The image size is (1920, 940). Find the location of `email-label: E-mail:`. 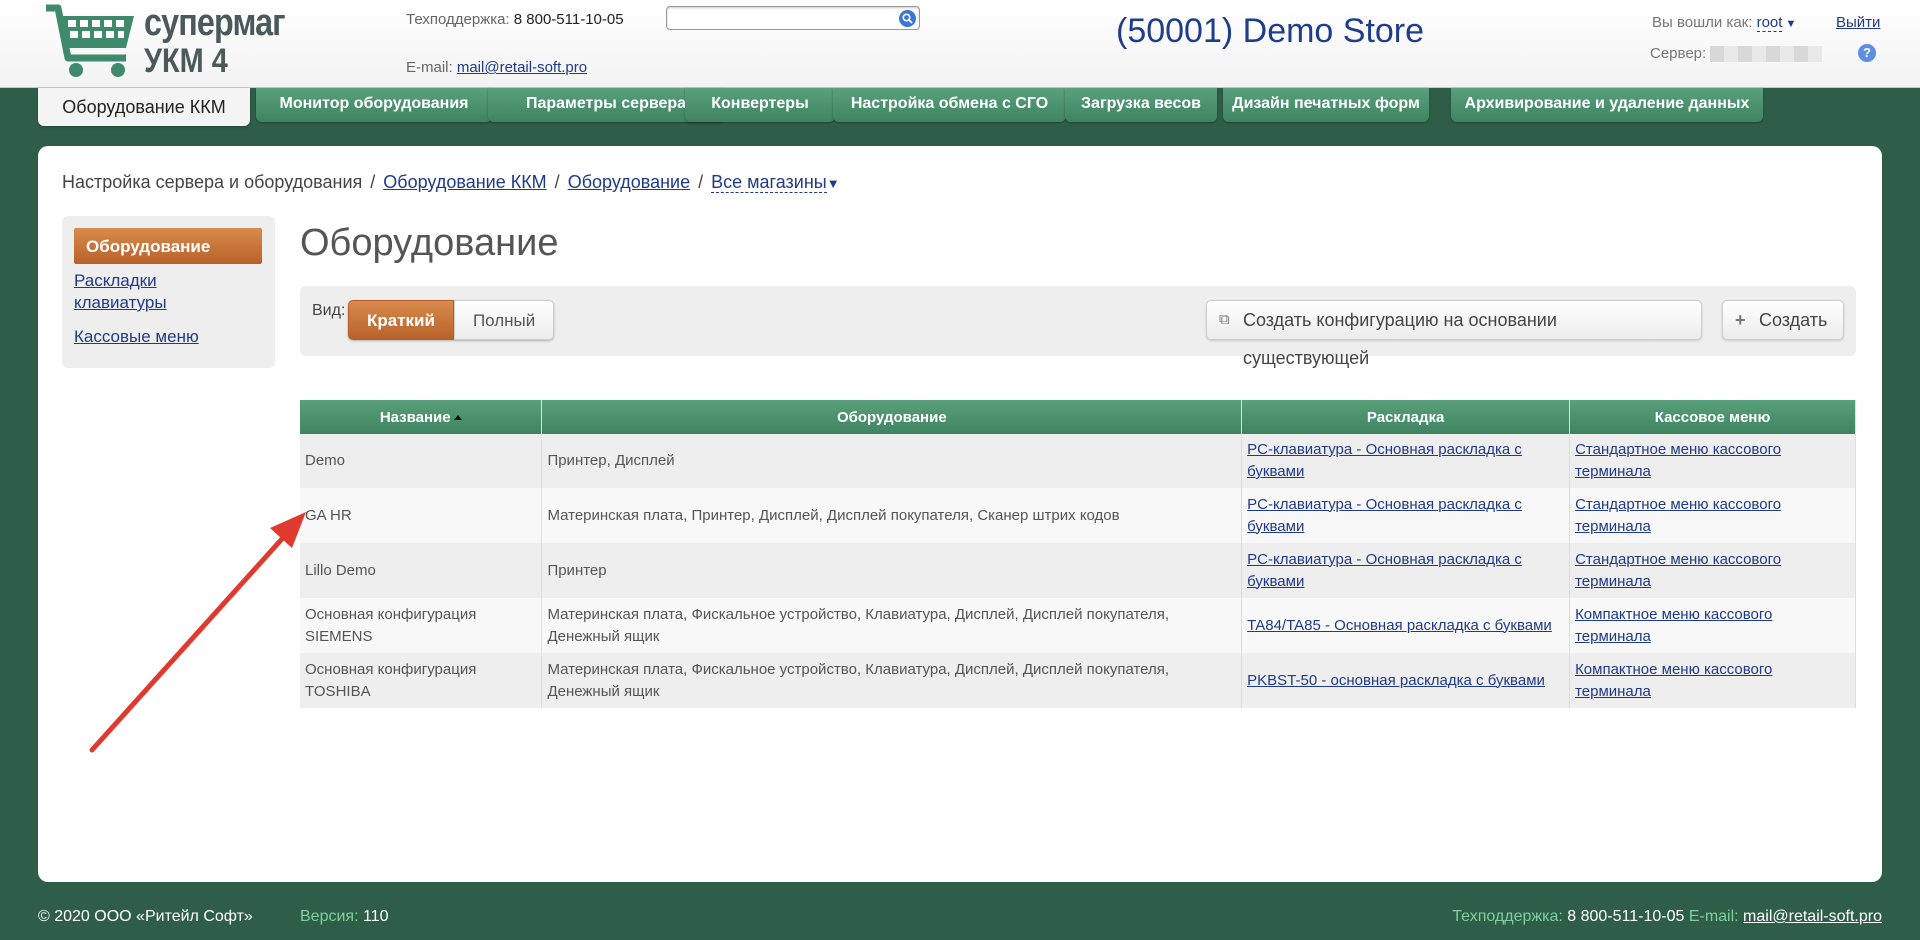

email-label: E-mail: is located at coordinates (429, 67).